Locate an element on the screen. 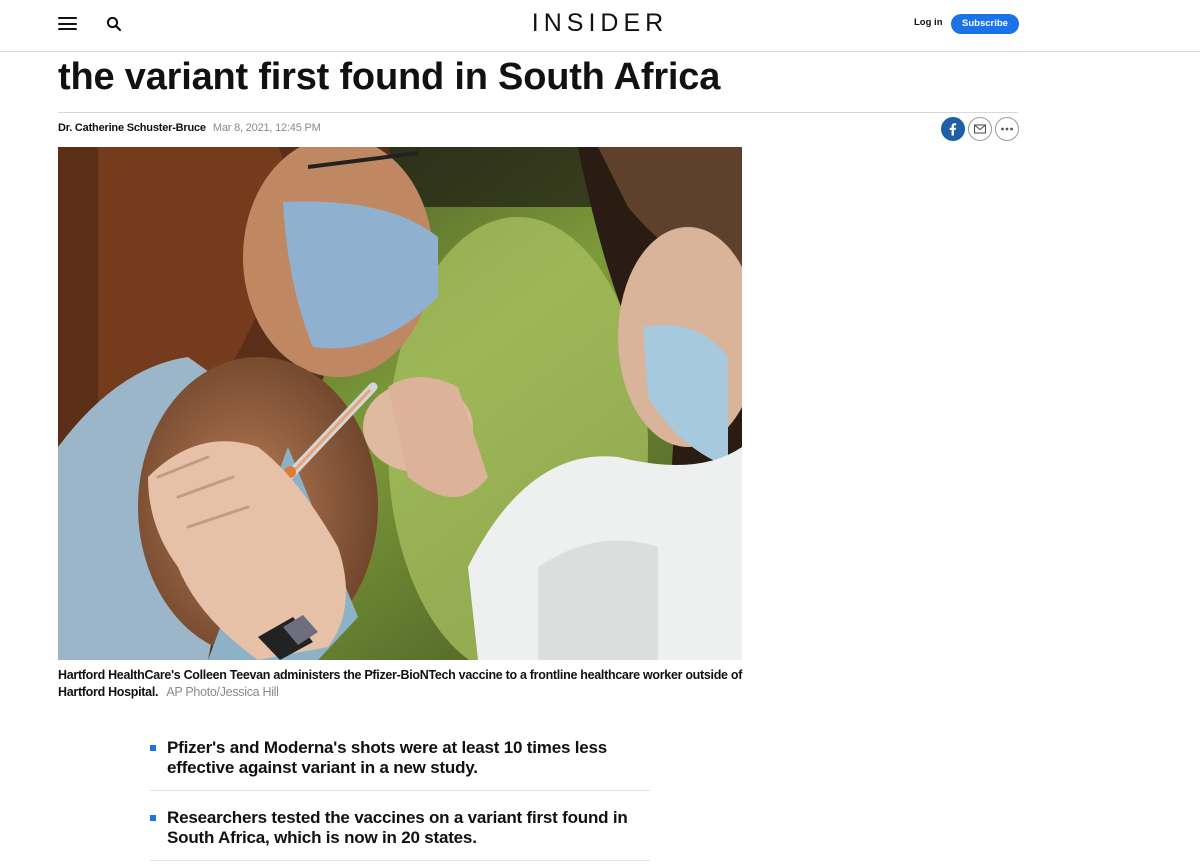  divider is located at coordinates (538, 112).